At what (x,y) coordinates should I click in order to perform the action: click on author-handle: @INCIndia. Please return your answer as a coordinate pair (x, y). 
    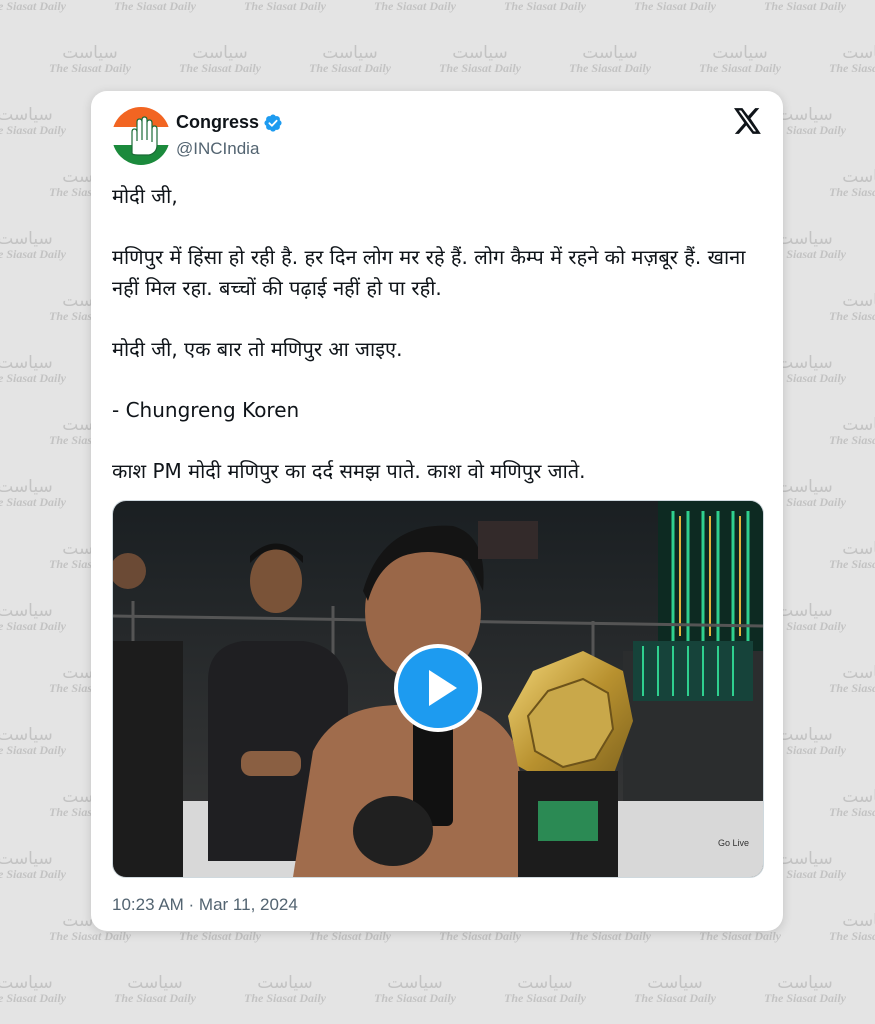
    Looking at the image, I should click on (217, 149).